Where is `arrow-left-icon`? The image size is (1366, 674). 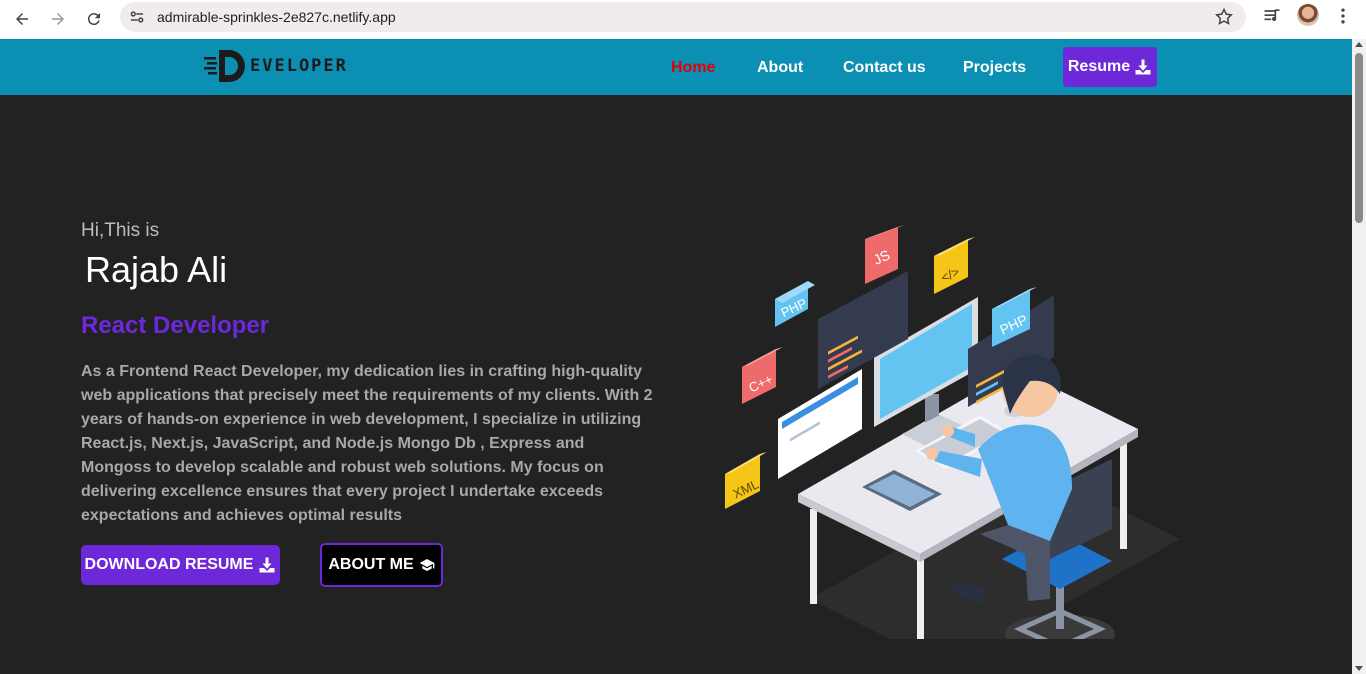 arrow-left-icon is located at coordinates (22, 19).